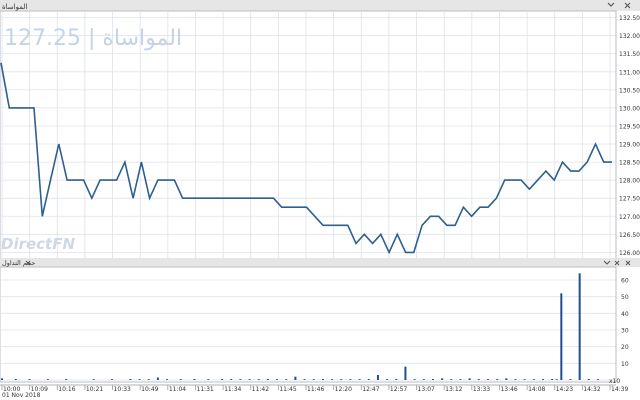 Image resolution: width=640 pixels, height=400 pixels. I want to click on volume-tick-label: 30, so click(625, 331).